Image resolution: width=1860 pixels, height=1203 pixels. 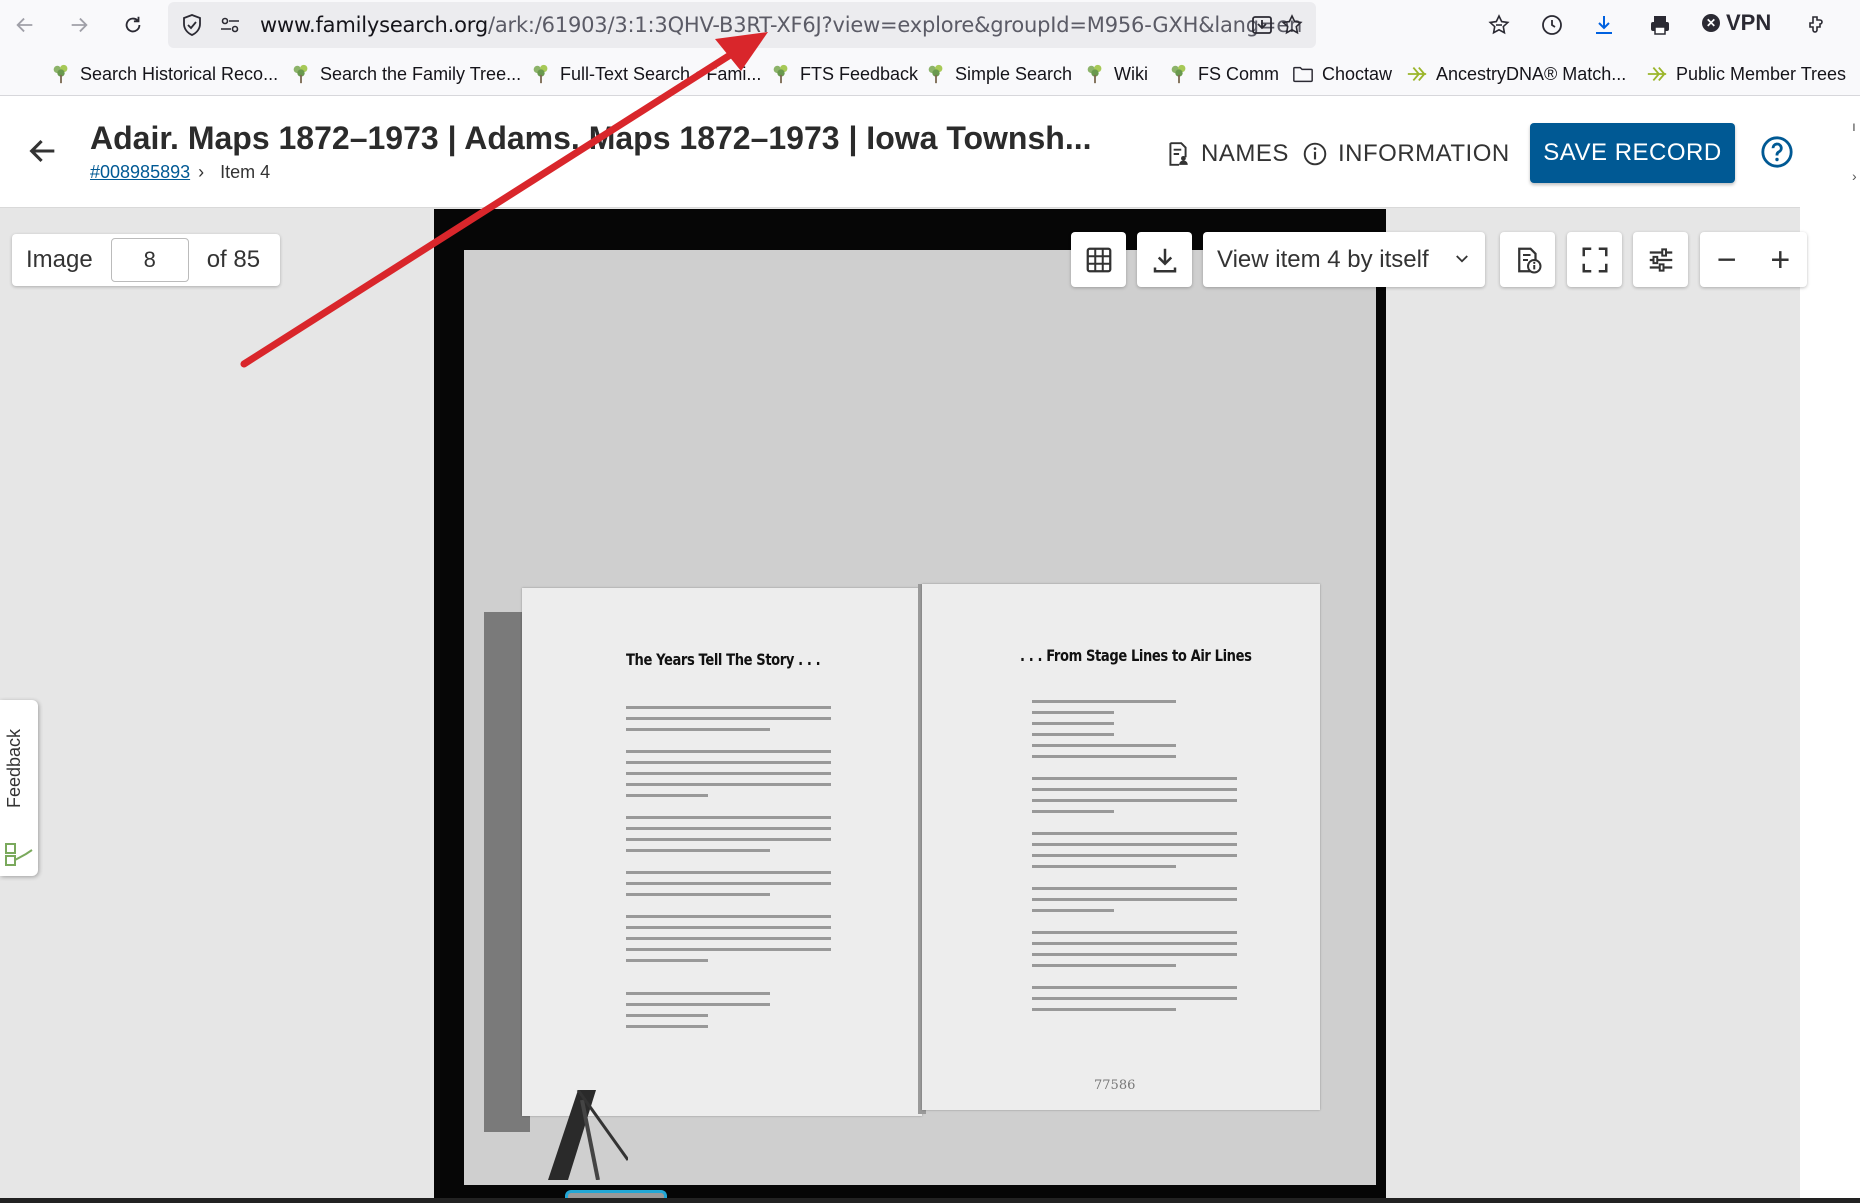 I want to click on arrow-left-icon, so click(x=24, y=25).